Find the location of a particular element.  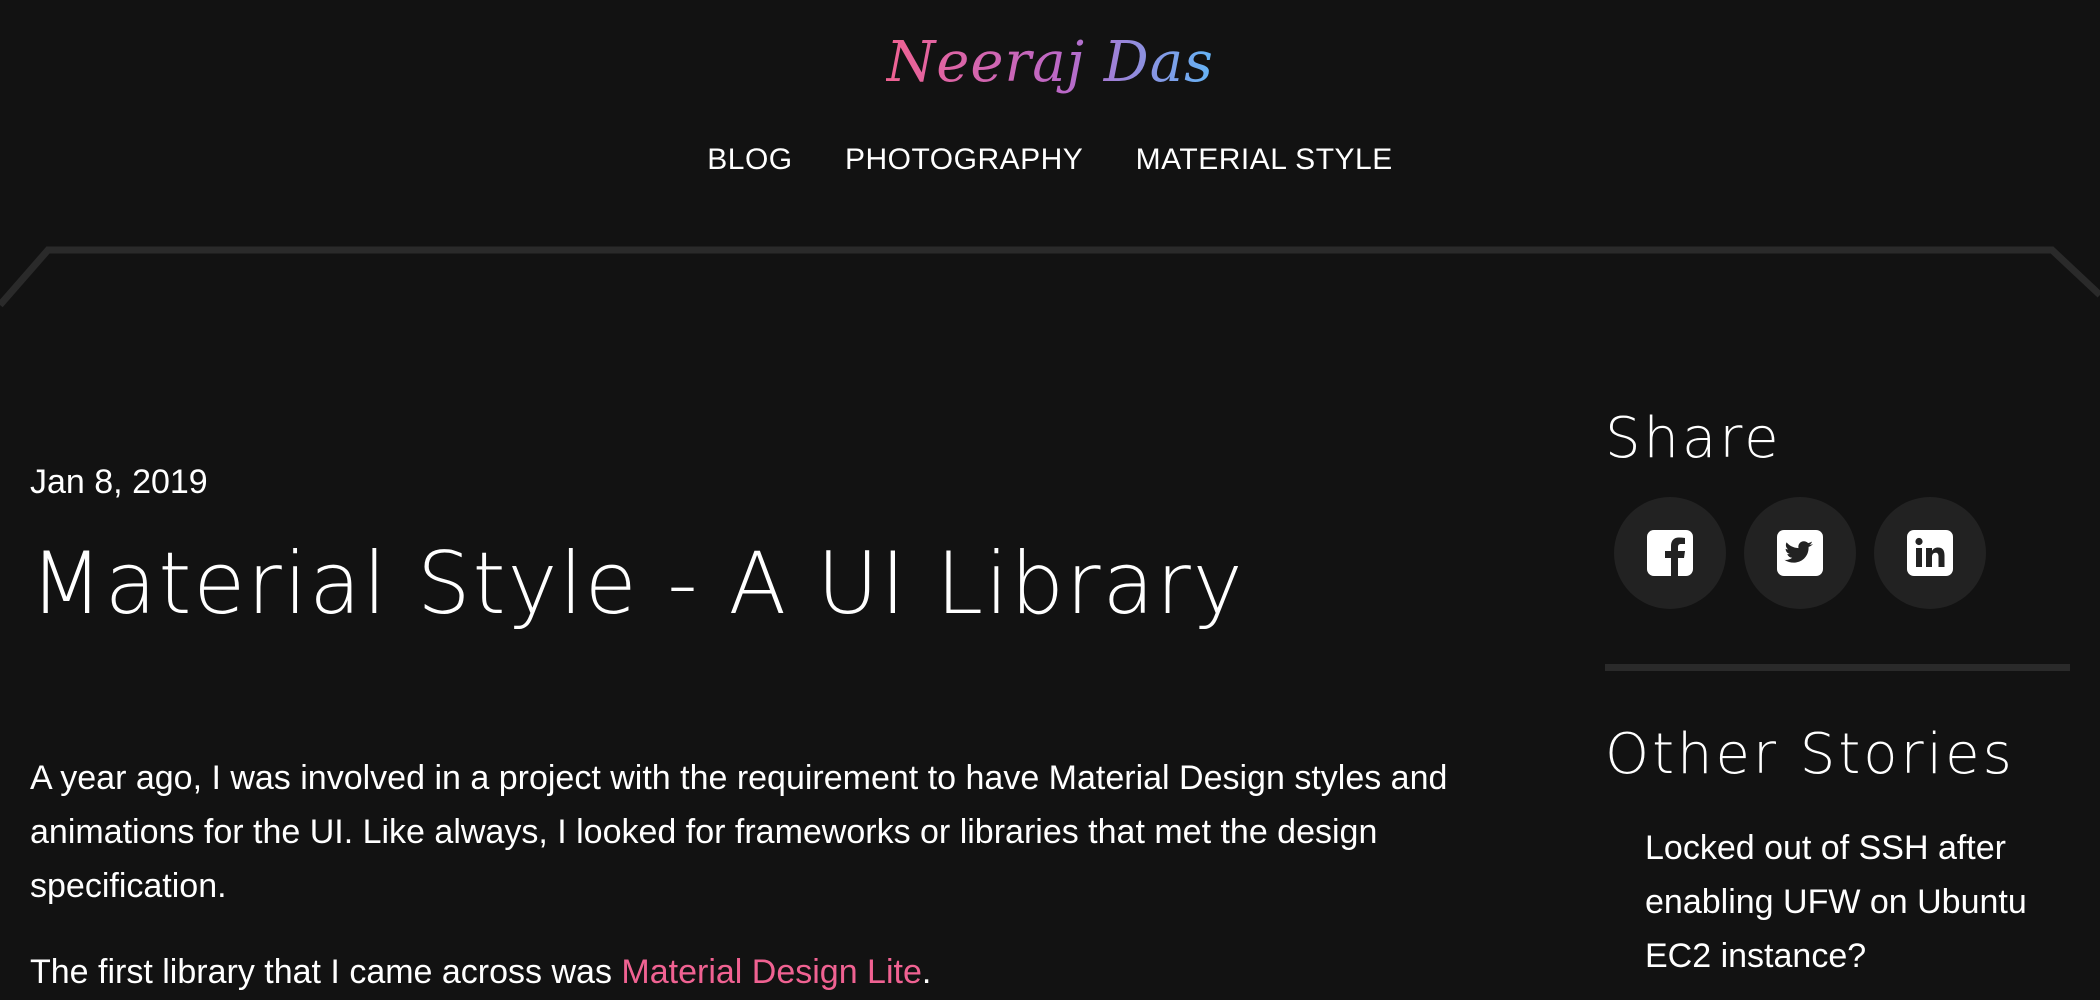

material-design-lite-link: Material Design Lite is located at coordinates (771, 972).